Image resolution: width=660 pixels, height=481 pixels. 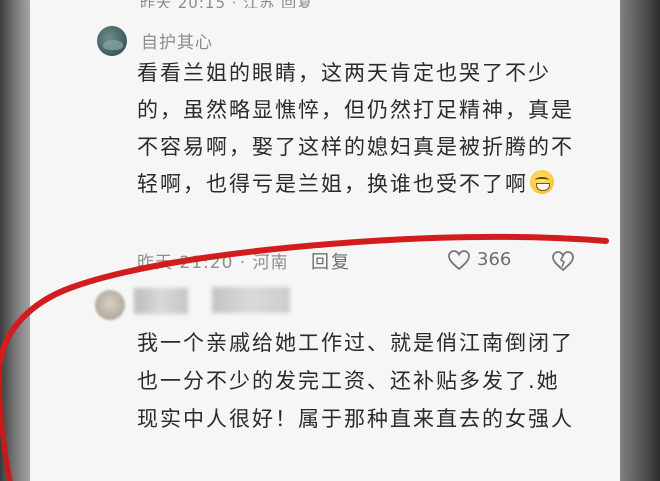 What do you see at coordinates (494, 259) in the screenshot?
I see `like-count: 366` at bounding box center [494, 259].